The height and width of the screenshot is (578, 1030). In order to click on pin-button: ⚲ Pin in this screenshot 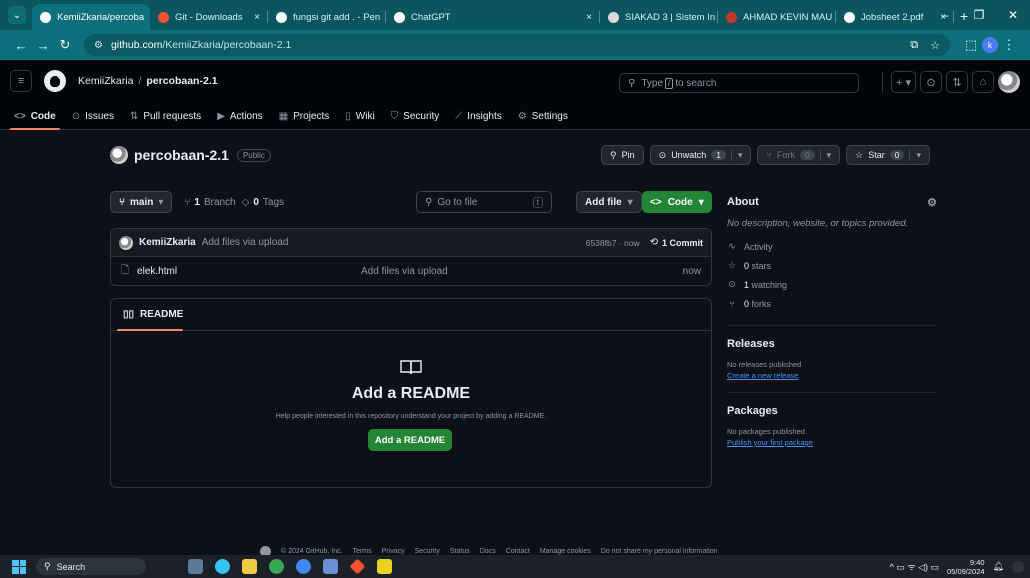, I will do `click(622, 155)`.